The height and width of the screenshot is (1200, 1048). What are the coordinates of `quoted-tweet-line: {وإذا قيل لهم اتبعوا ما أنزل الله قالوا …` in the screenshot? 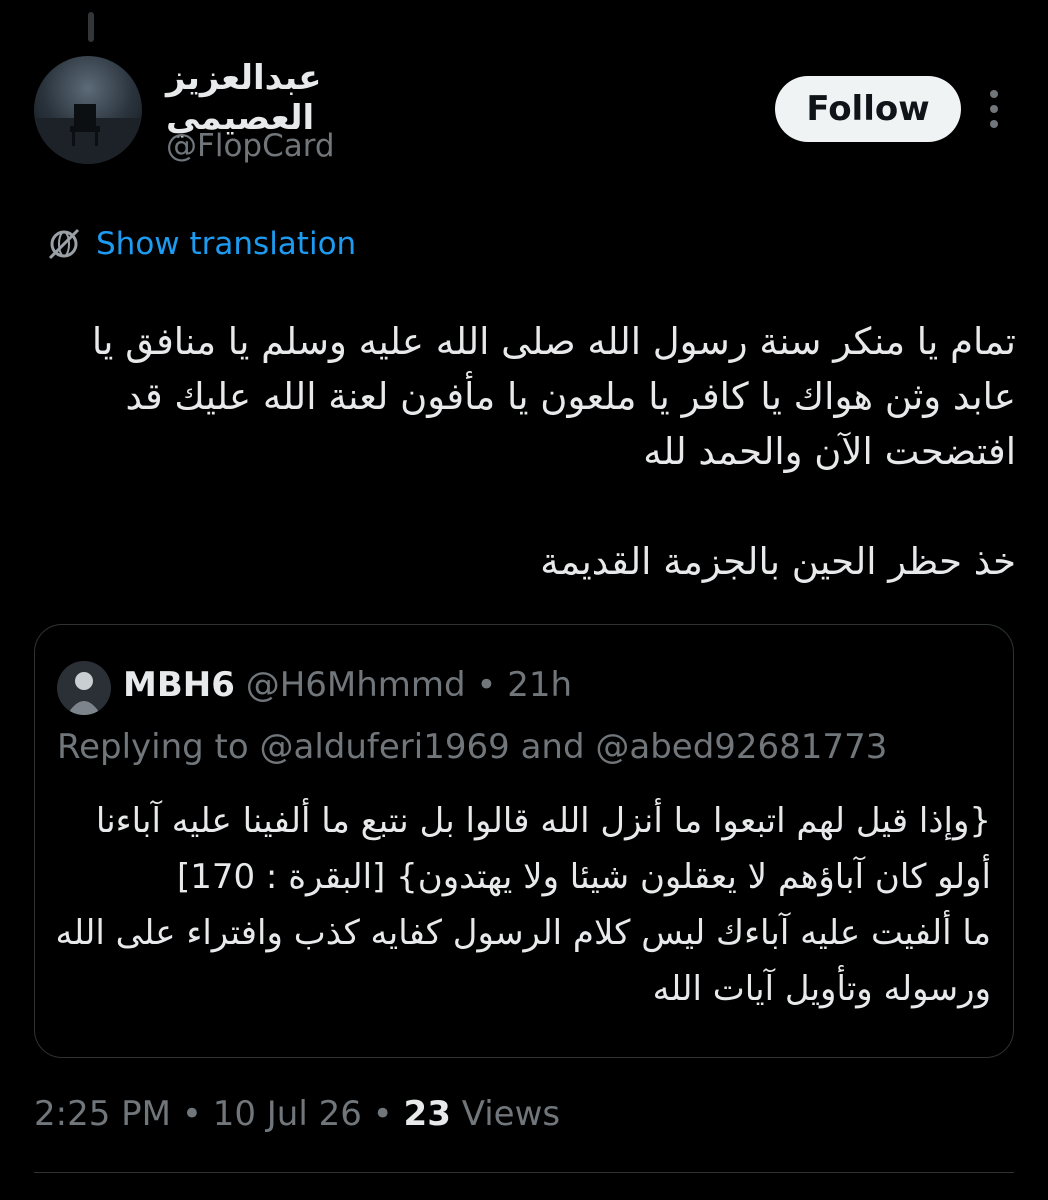 It's located at (543, 821).